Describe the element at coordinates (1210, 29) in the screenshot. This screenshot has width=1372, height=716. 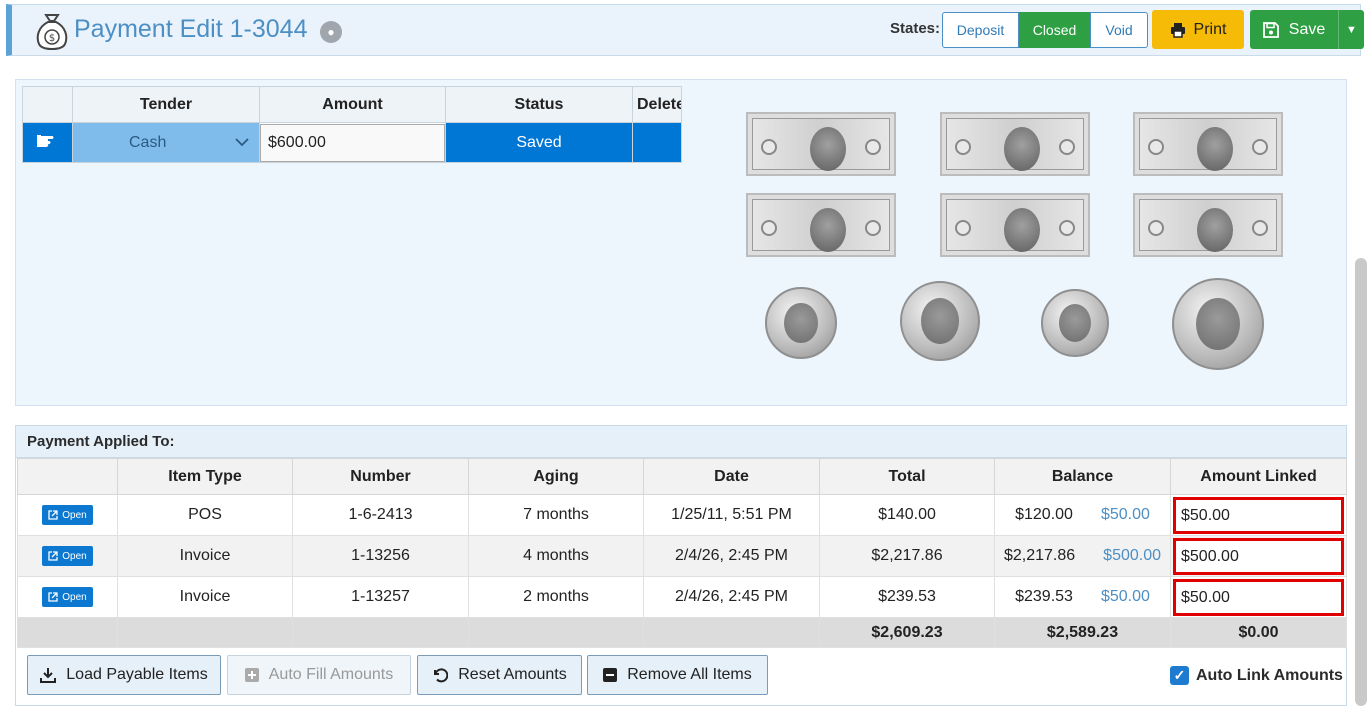
I see `print-button-label: Print` at that location.